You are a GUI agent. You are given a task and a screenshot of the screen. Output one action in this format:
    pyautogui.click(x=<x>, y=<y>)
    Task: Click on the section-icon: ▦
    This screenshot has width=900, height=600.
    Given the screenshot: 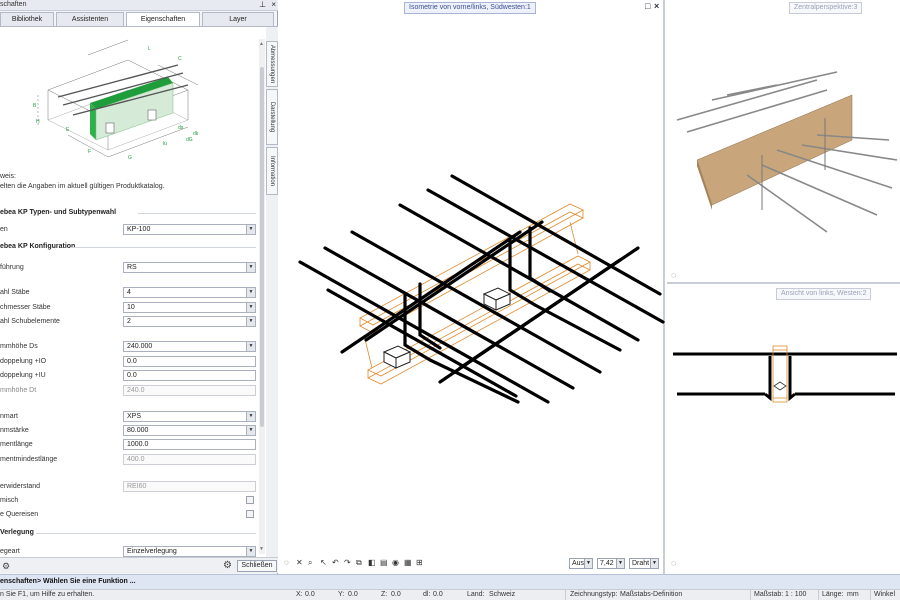 What is the action you would take?
    pyautogui.click(x=408, y=562)
    